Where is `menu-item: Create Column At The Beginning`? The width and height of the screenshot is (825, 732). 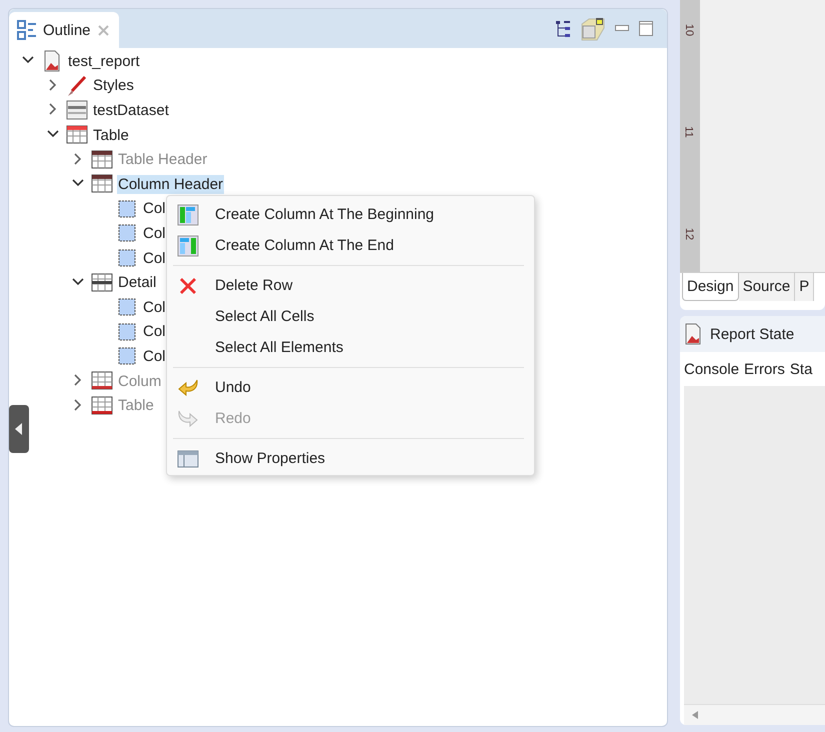 menu-item: Create Column At The Beginning is located at coordinates (350, 214).